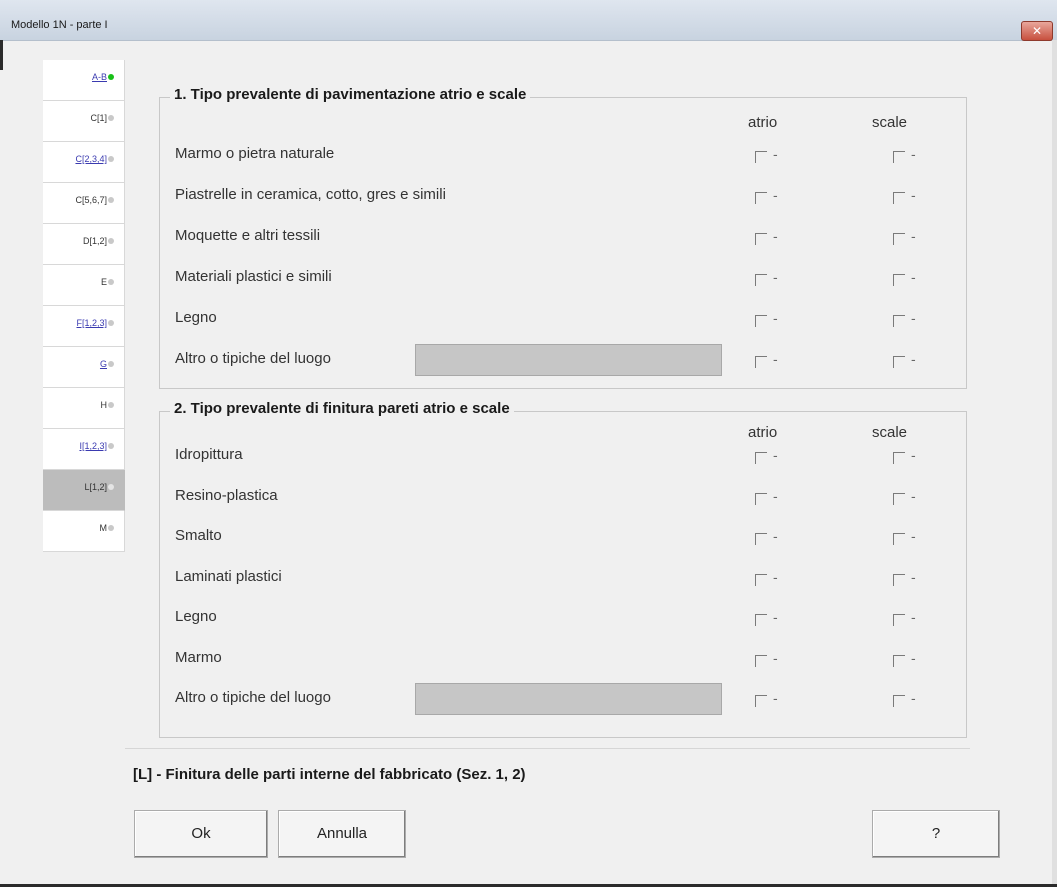 The height and width of the screenshot is (887, 1057). I want to click on separator, so click(547, 748).